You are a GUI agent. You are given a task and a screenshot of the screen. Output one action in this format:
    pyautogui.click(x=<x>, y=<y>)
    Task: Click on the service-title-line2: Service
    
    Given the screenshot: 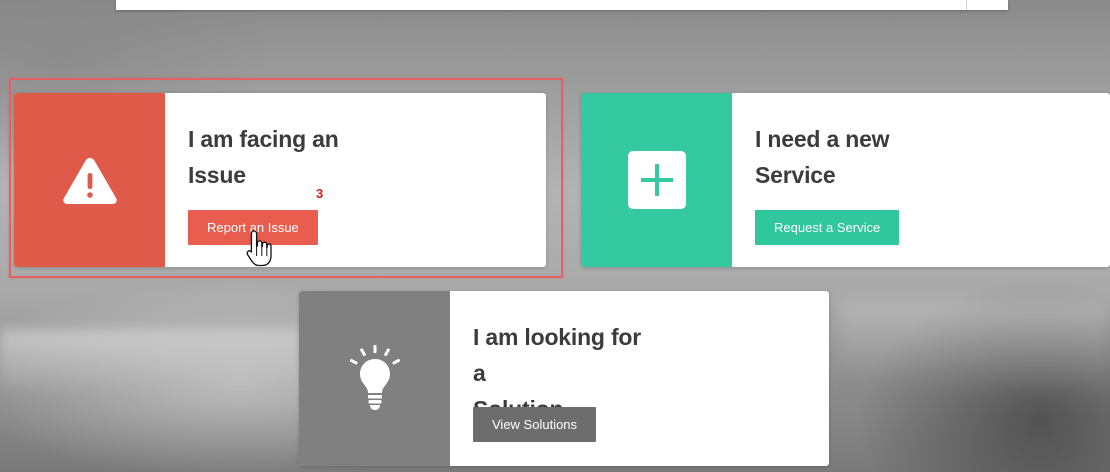 What is the action you would take?
    pyautogui.click(x=795, y=175)
    